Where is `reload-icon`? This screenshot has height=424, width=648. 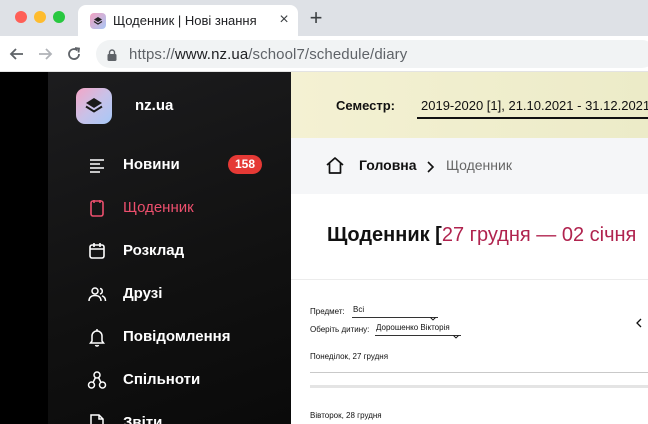 reload-icon is located at coordinates (74, 54).